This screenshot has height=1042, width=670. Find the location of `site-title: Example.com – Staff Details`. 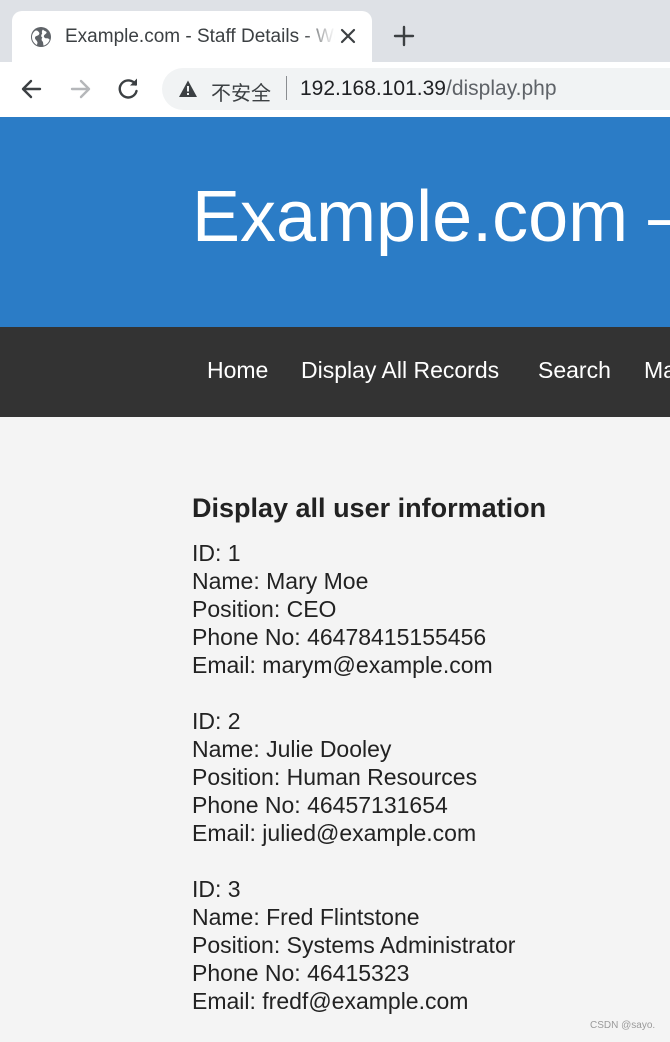

site-title: Example.com – Staff Details is located at coordinates (431, 217).